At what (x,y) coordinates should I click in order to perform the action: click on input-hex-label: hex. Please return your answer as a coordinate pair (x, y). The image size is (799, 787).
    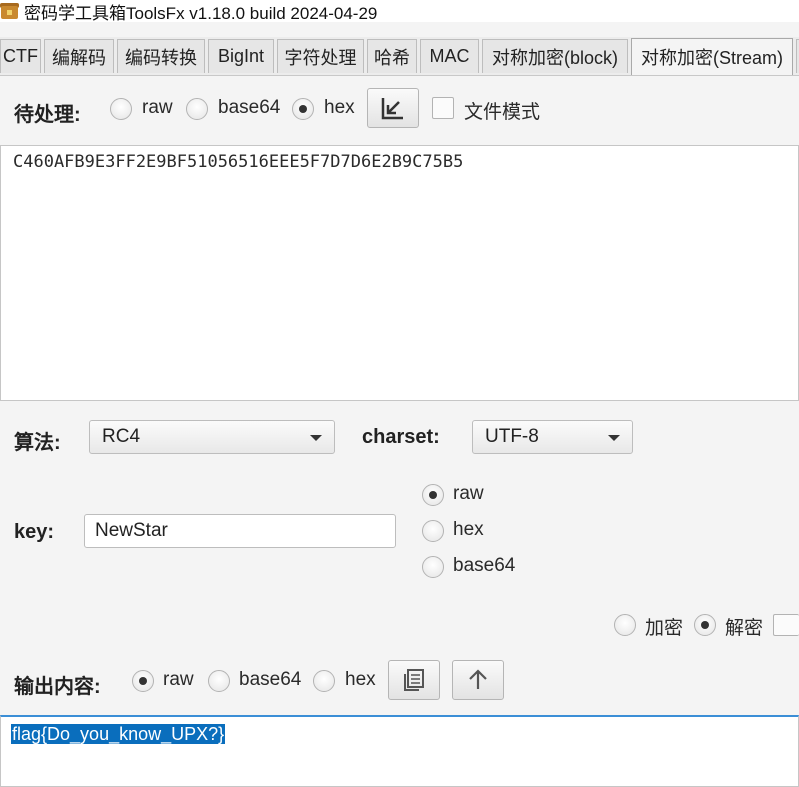
    Looking at the image, I should click on (339, 107).